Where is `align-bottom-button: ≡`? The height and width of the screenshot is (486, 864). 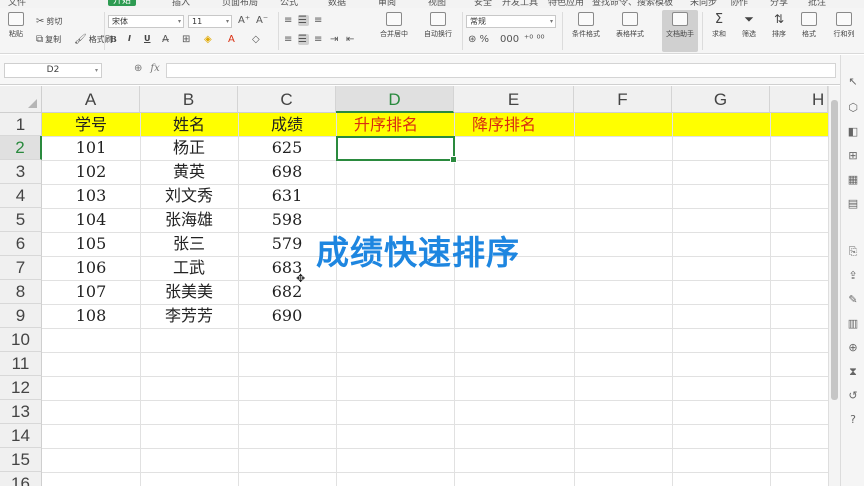
align-bottom-button: ≡ is located at coordinates (319, 20).